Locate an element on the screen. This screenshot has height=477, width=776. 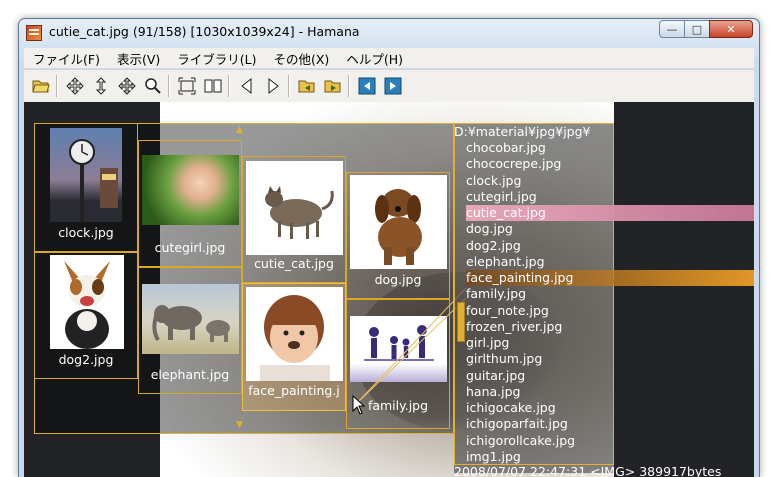
fit-screen-icon is located at coordinates (187, 86).